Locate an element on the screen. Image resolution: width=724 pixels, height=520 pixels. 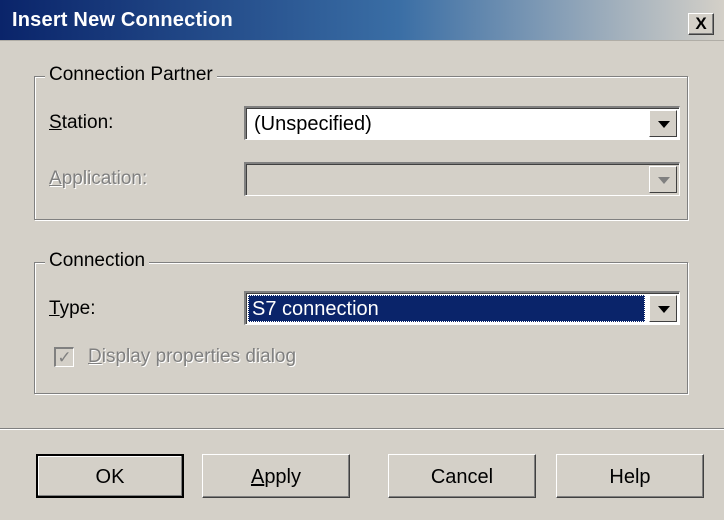
close-icon: X is located at coordinates (701, 23).